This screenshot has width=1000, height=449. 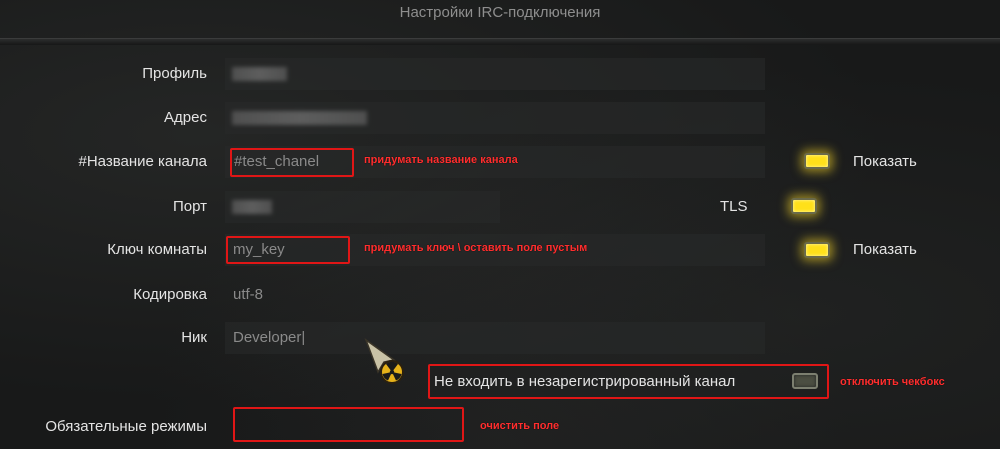 I want to click on encoding-label: Кодировка, so click(x=170, y=294).